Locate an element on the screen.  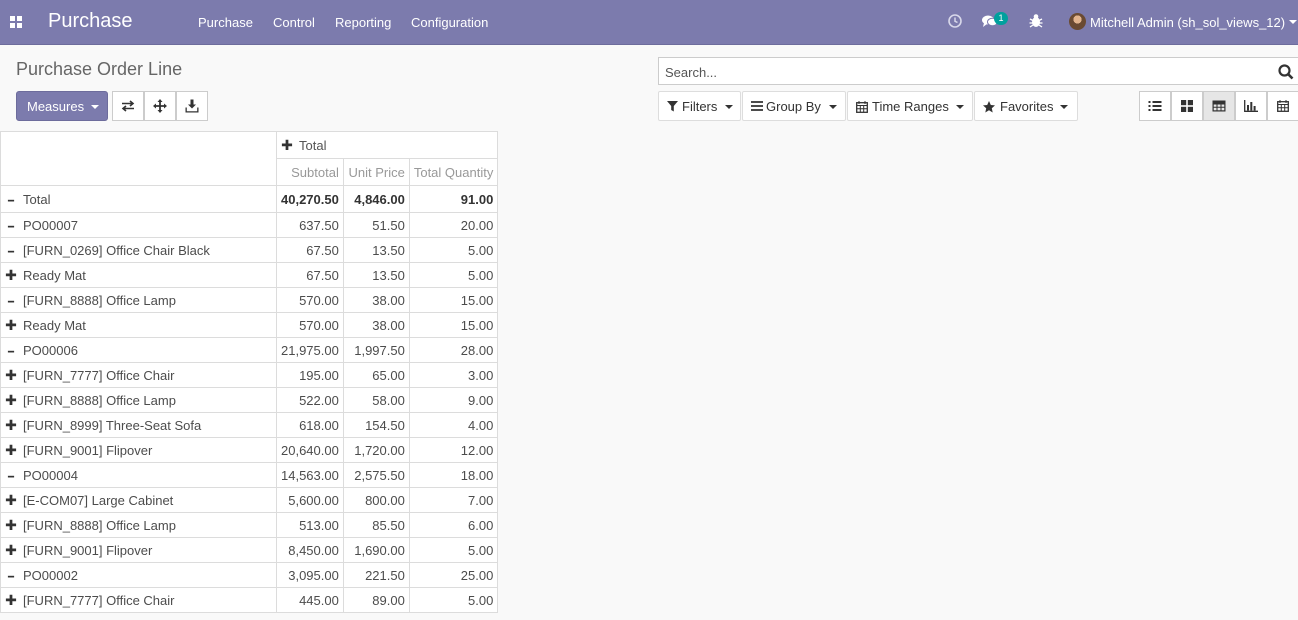
cell-subtotal: 3,095.00 is located at coordinates (310, 575).